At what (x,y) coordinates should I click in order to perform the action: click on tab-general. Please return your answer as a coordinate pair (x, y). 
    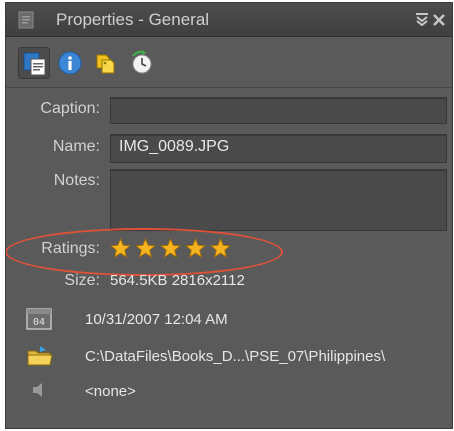
    Looking at the image, I should click on (34, 63).